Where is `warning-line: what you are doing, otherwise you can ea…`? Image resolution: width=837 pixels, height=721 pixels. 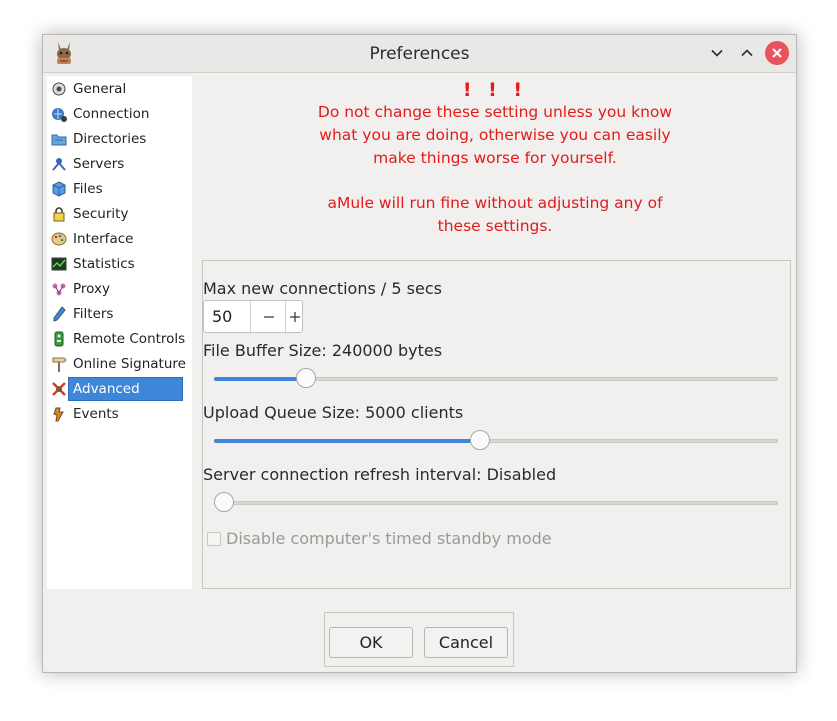
warning-line: what you are doing, otherwise you can ea… is located at coordinates (495, 135).